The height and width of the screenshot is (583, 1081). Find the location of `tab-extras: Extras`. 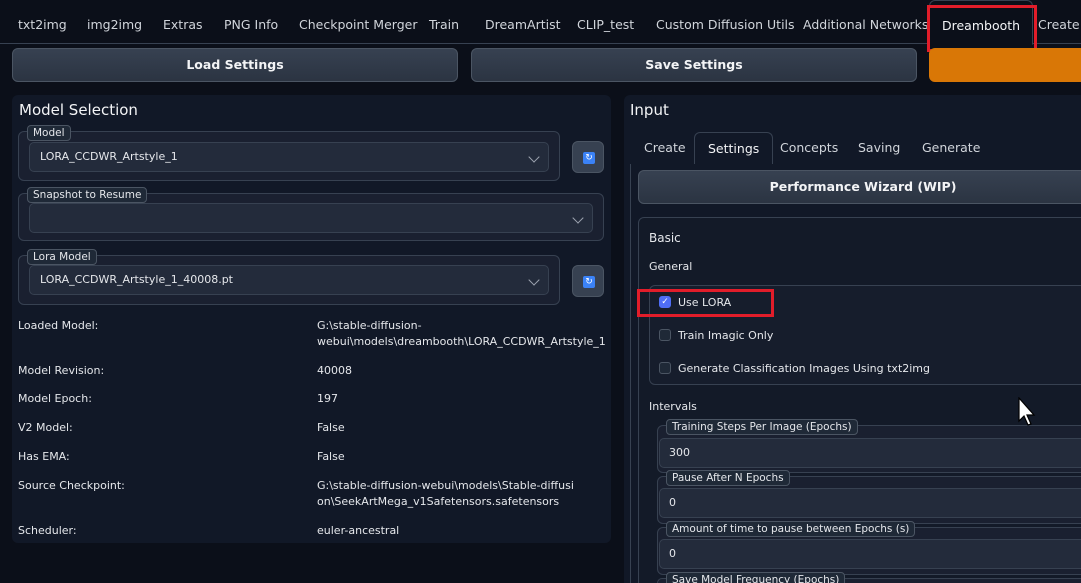

tab-extras: Extras is located at coordinates (183, 24).